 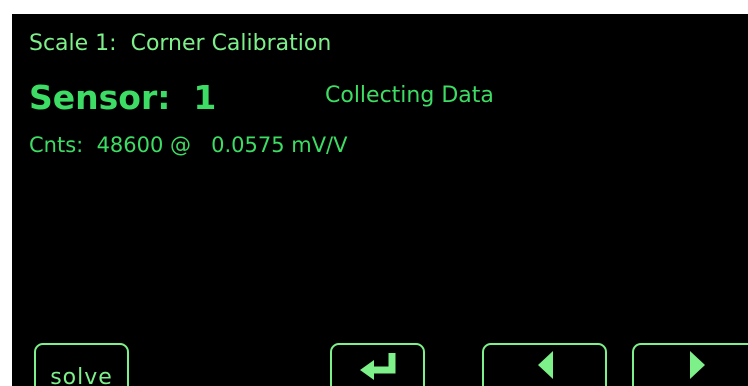 I want to click on sensor-number-label: Sensor: 1, so click(x=123, y=97).